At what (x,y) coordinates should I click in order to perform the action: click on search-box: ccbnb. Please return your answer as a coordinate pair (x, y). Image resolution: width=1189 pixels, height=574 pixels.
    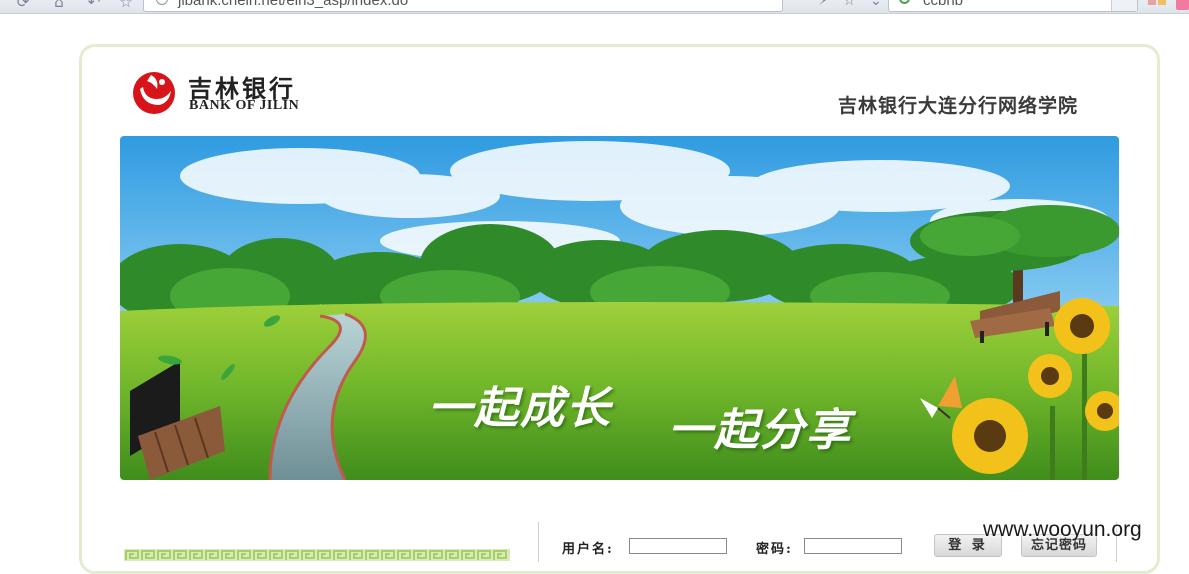
    Looking at the image, I should click on (1013, 6).